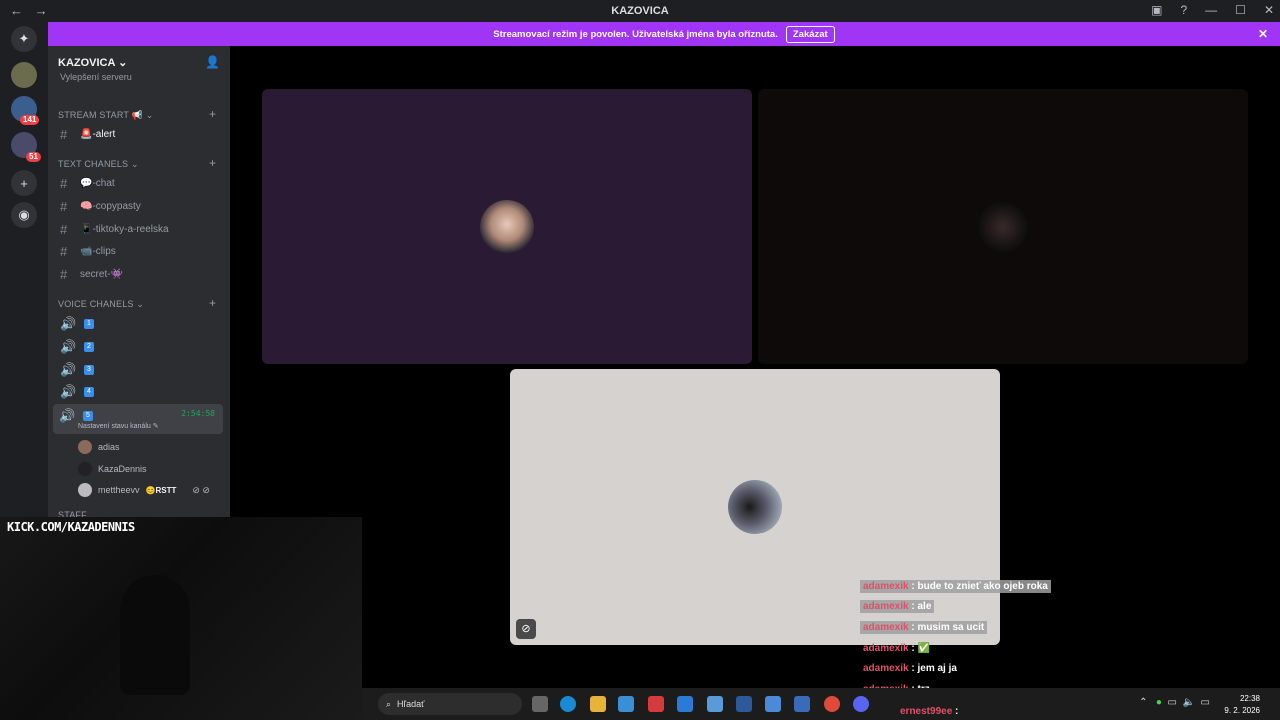  I want to click on taskbar-search: ⌕ Hľadať, so click(450, 704).